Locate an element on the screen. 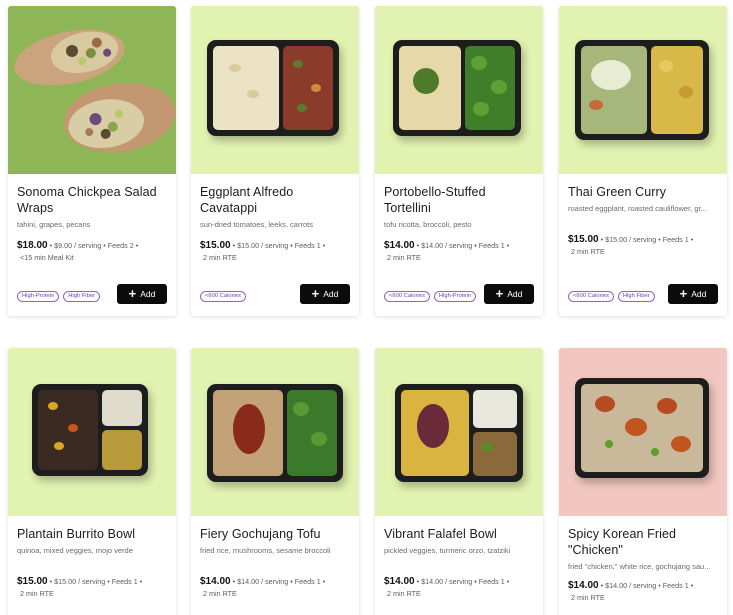 This screenshot has width=733, height=615. meal-tags: High-Protein High Fiber is located at coordinates (58, 296).